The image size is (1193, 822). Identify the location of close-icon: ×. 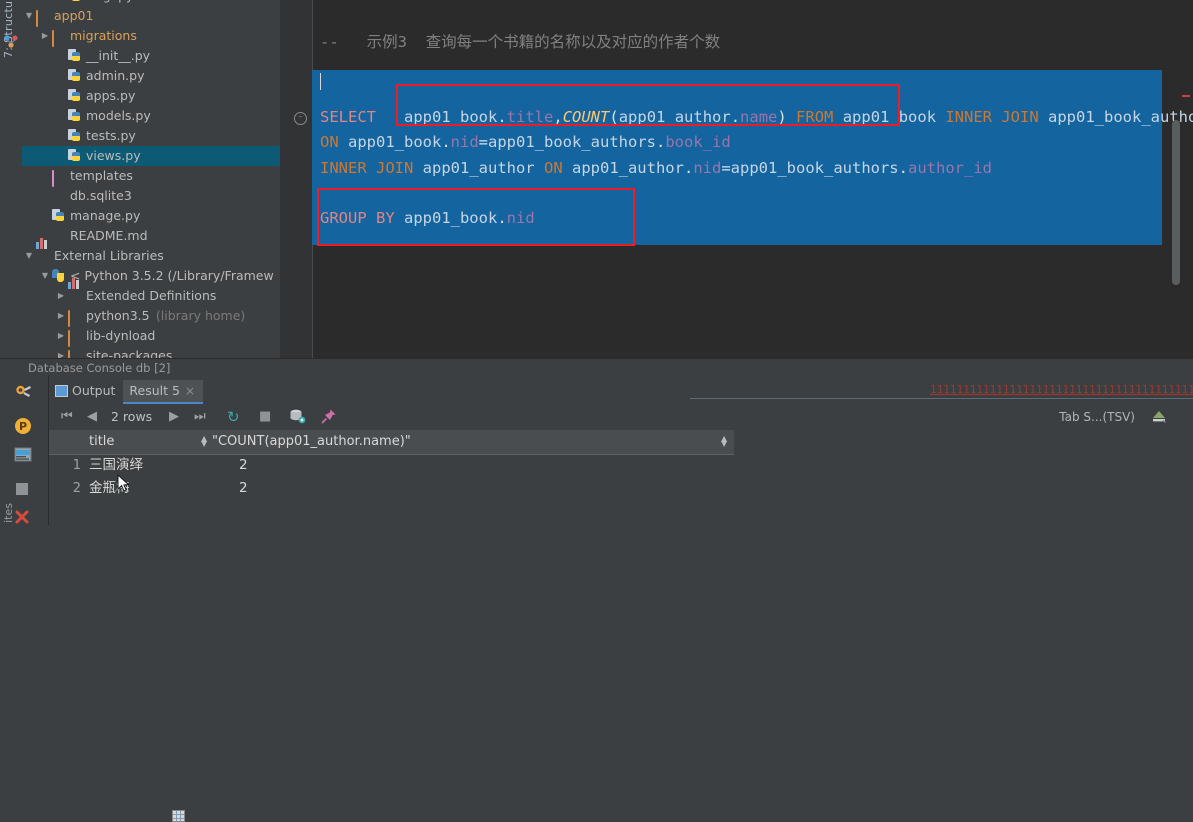
(190, 391).